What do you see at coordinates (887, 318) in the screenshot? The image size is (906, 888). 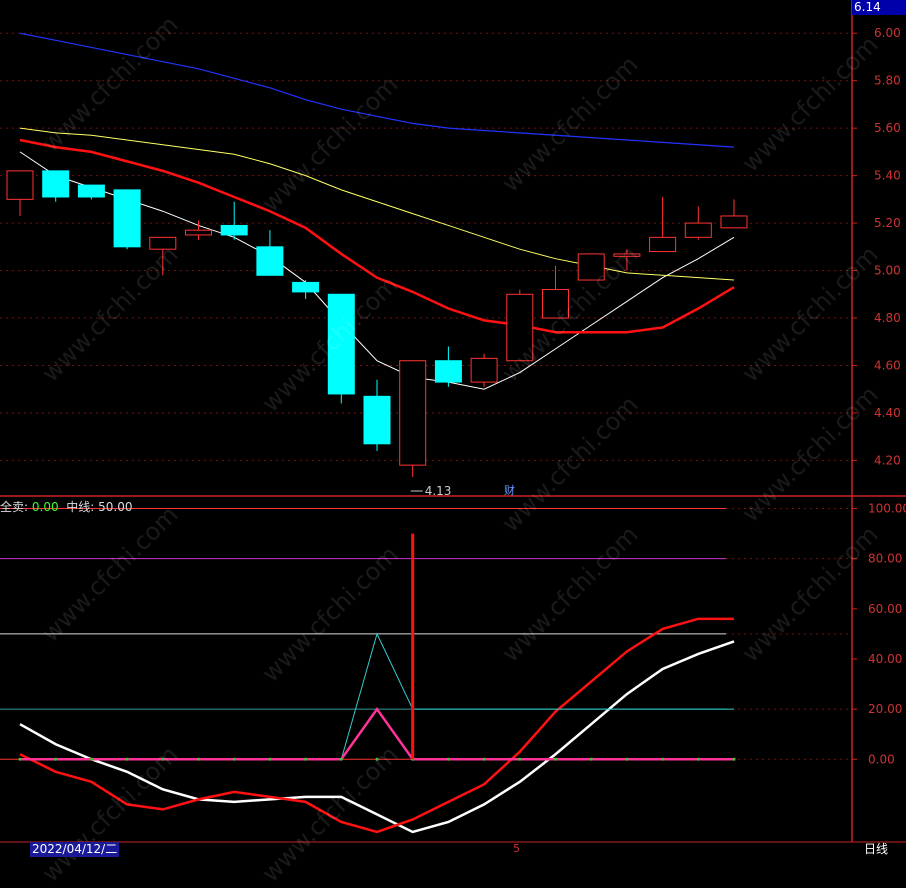 I see `price-tick-label: 4.80` at bounding box center [887, 318].